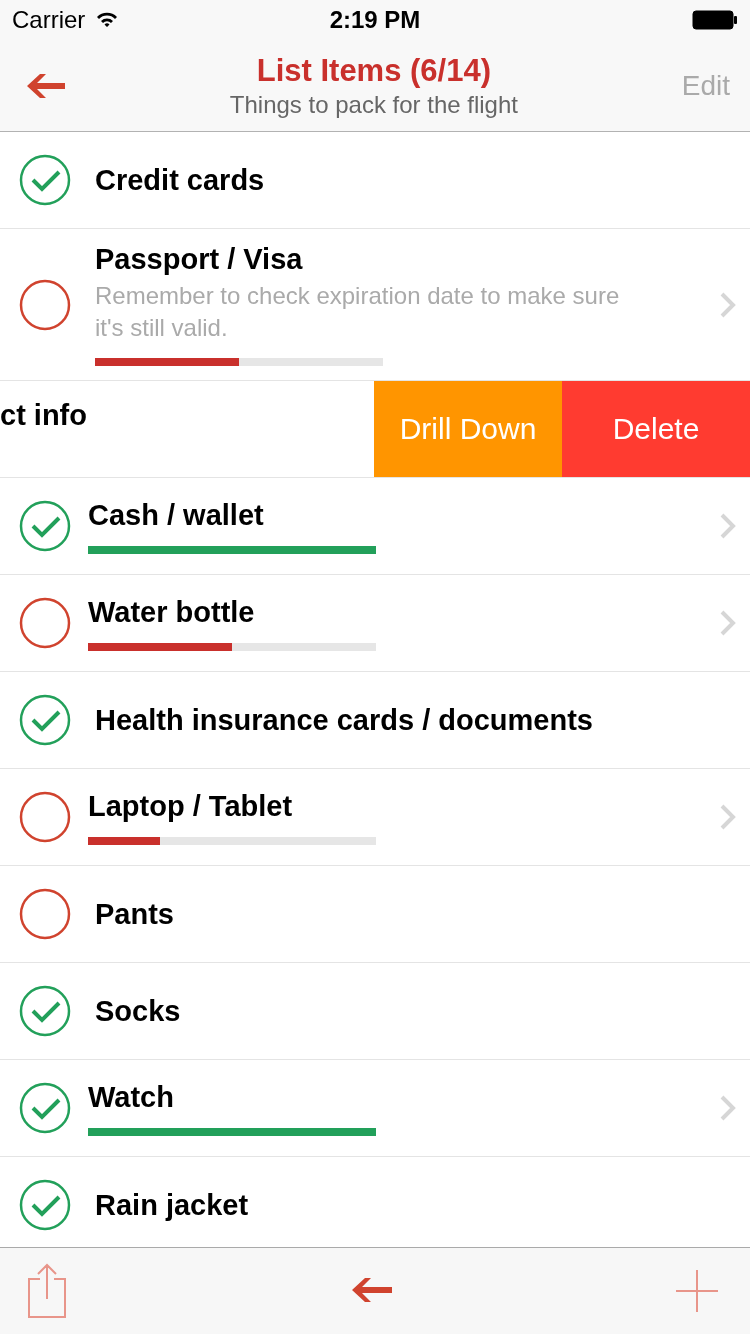  What do you see at coordinates (107, 20) in the screenshot?
I see `wifi-icon` at bounding box center [107, 20].